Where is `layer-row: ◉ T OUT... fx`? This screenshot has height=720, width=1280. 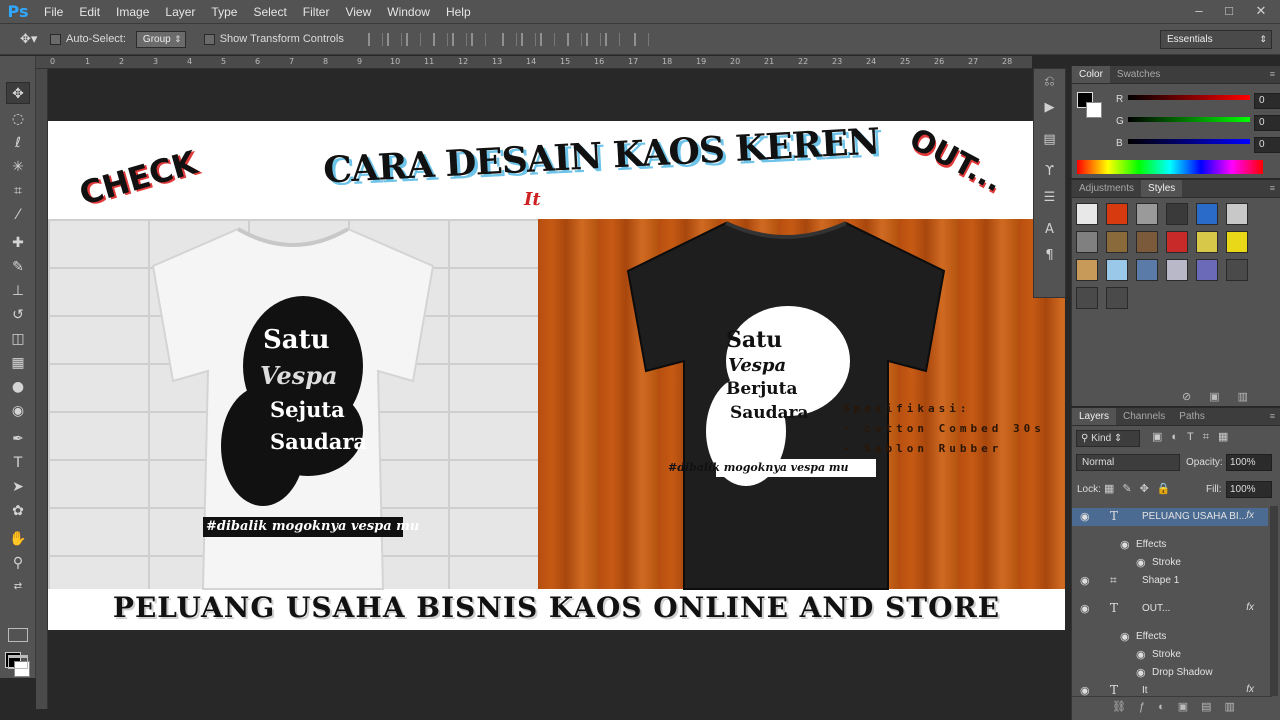 layer-row: ◉ T OUT... fx is located at coordinates (1170, 609).